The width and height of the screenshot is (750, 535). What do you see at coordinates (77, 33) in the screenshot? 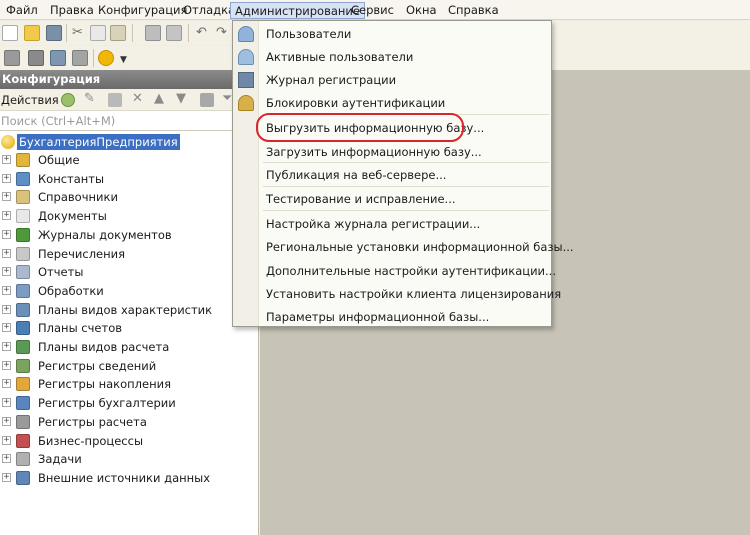
I see `cut-icon: ✂` at bounding box center [77, 33].